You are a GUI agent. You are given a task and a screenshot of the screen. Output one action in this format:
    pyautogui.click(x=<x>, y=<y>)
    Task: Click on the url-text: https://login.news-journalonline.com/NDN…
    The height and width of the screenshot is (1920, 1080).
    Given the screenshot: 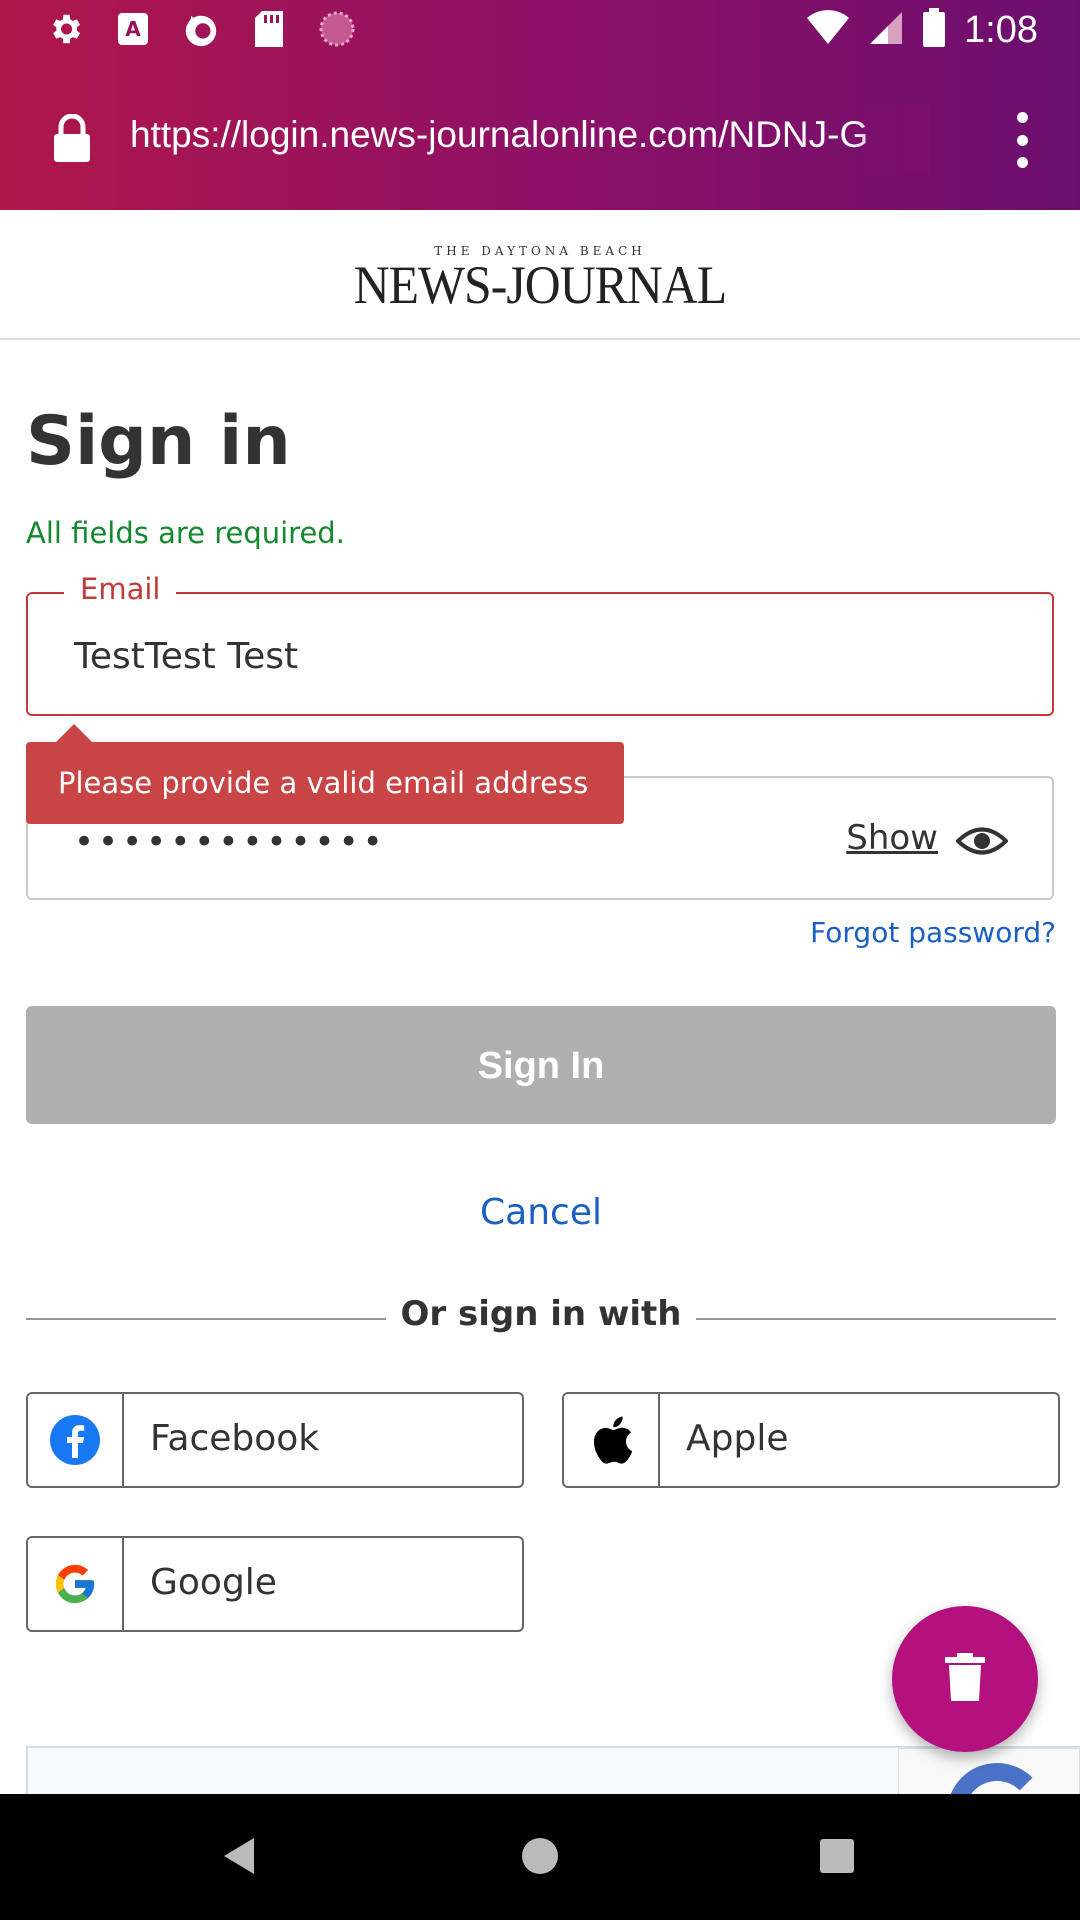 What is the action you would take?
    pyautogui.click(x=525, y=135)
    